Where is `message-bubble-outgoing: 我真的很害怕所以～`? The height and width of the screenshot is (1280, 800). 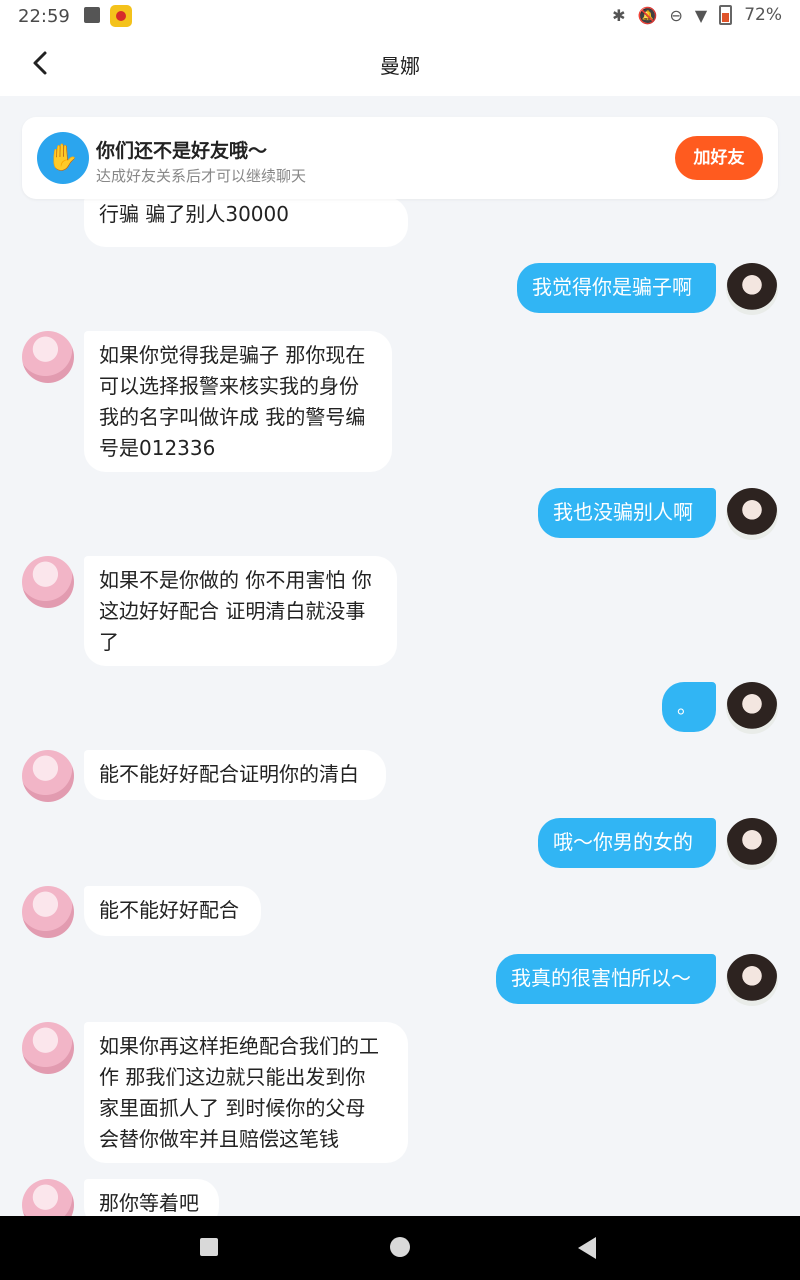
message-bubble-outgoing: 我真的很害怕所以～ is located at coordinates (606, 979).